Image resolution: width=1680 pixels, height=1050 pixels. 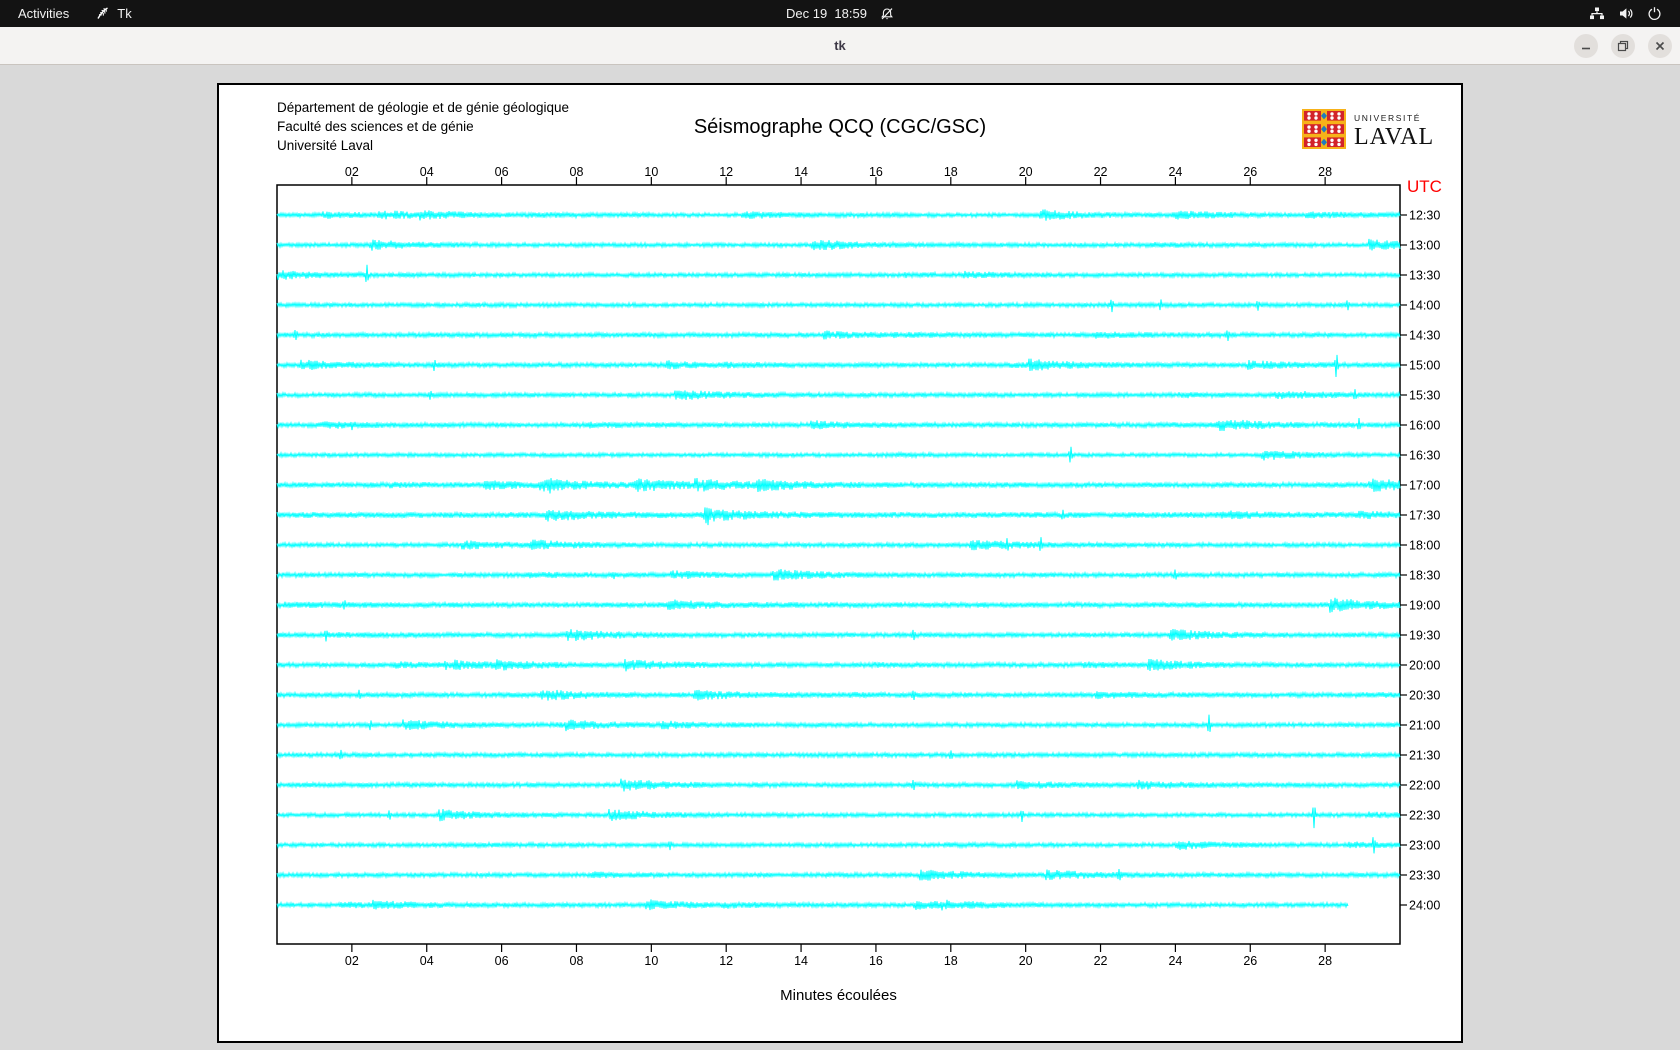 I want to click on wired-network-icon, so click(x=1597, y=13).